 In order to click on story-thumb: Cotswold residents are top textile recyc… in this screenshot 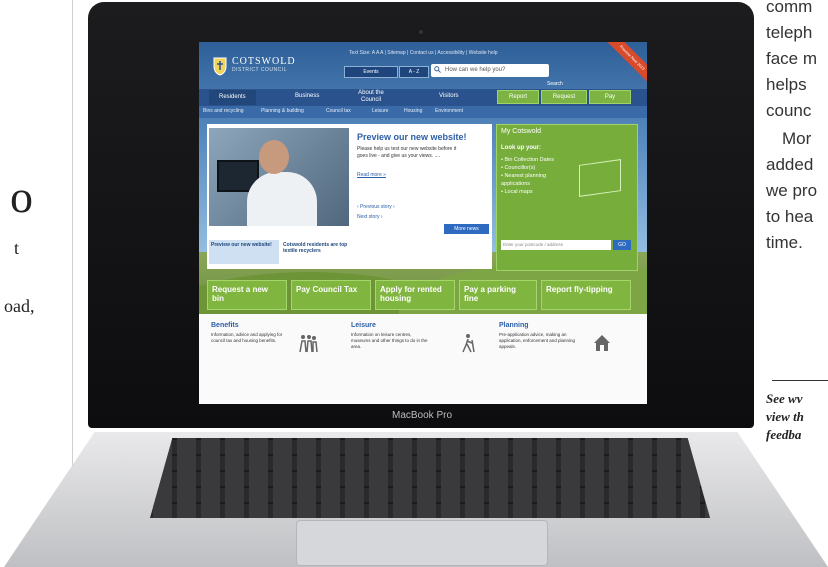, I will do `click(316, 252)`.